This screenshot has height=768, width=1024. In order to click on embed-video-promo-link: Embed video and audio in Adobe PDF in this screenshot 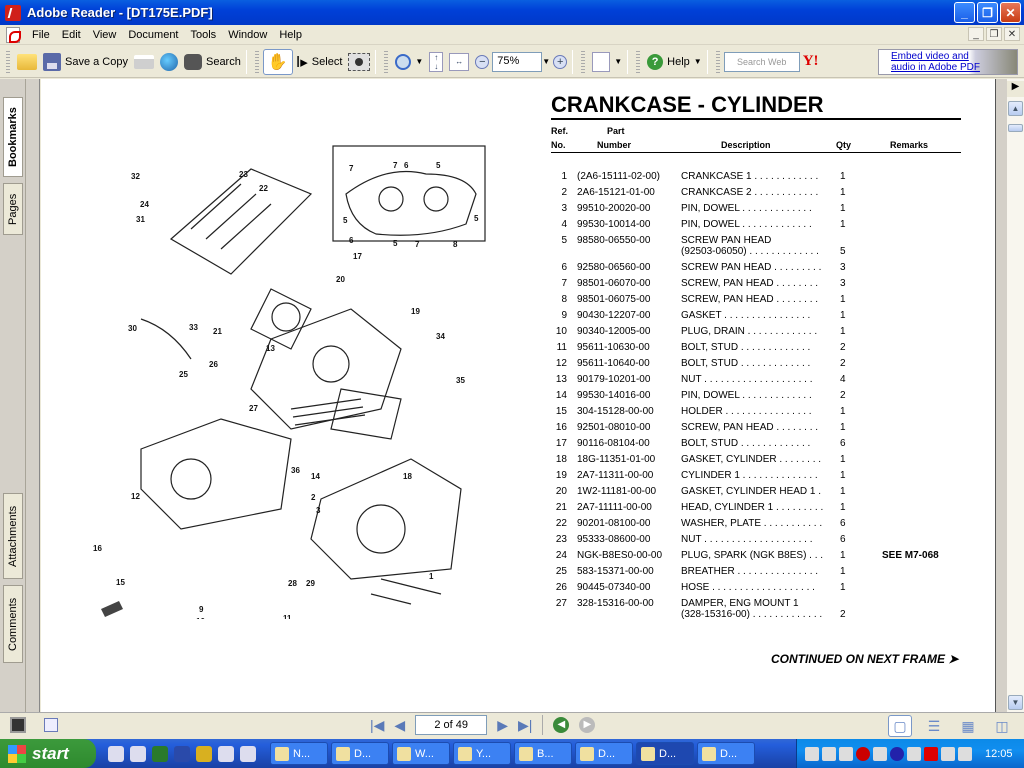, I will do `click(948, 62)`.